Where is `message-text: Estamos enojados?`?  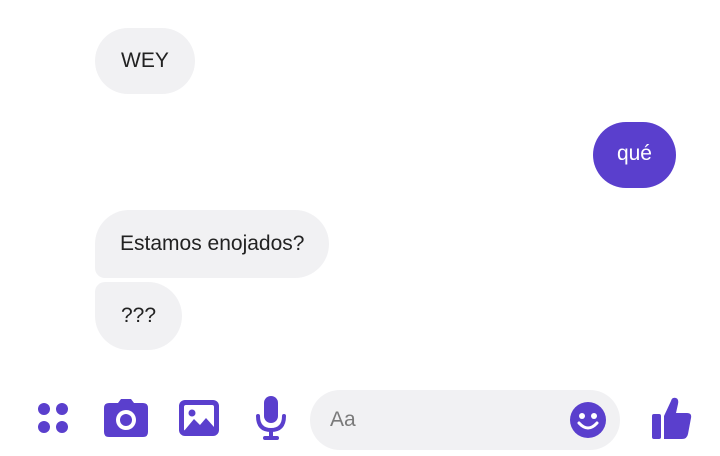
message-text: Estamos enojados? is located at coordinates (212, 243).